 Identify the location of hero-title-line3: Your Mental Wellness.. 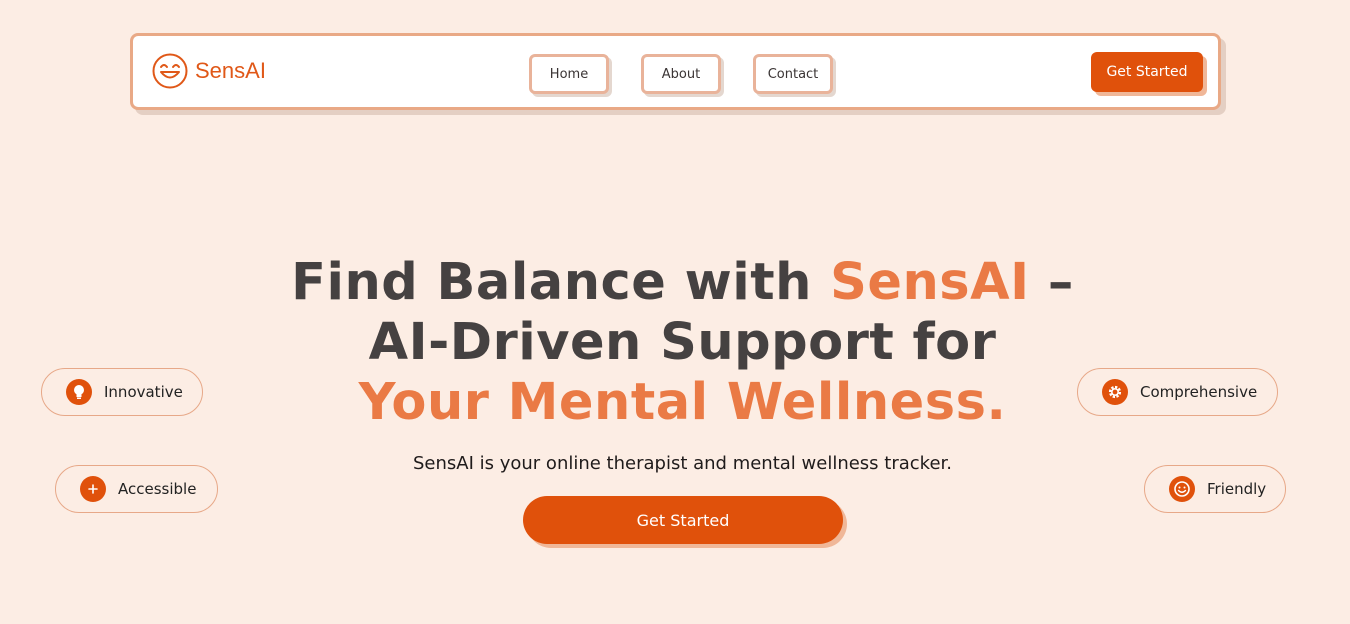
(682, 402).